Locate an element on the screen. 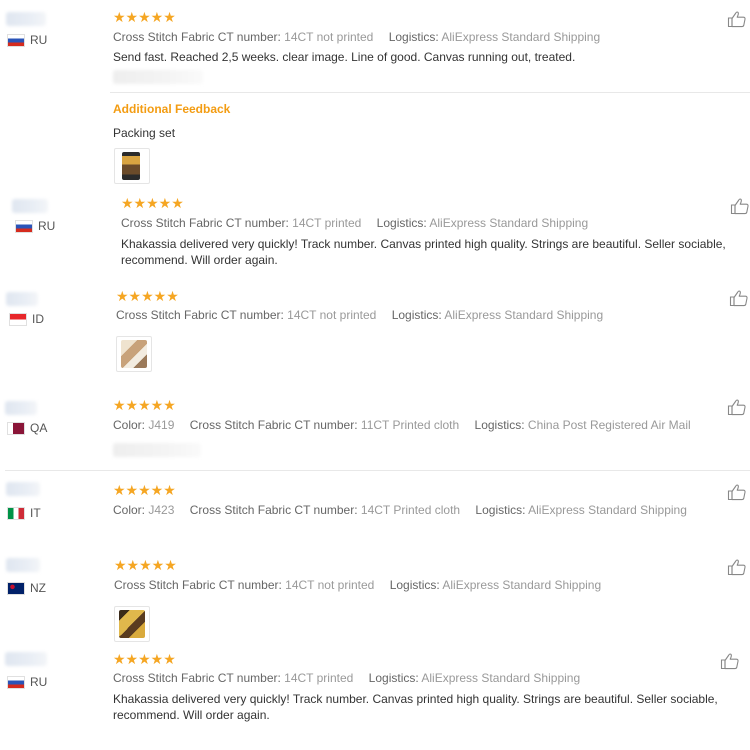 This screenshot has height=750, width=750. field-value: 14CT Printed cloth is located at coordinates (410, 510).